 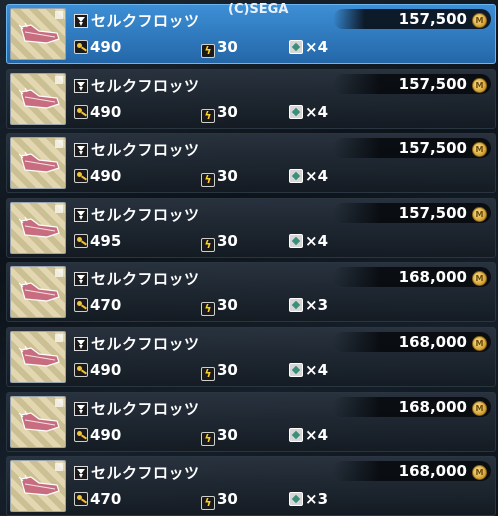 What do you see at coordinates (317, 305) in the screenshot?
I see `stat-slots-value: ×3` at bounding box center [317, 305].